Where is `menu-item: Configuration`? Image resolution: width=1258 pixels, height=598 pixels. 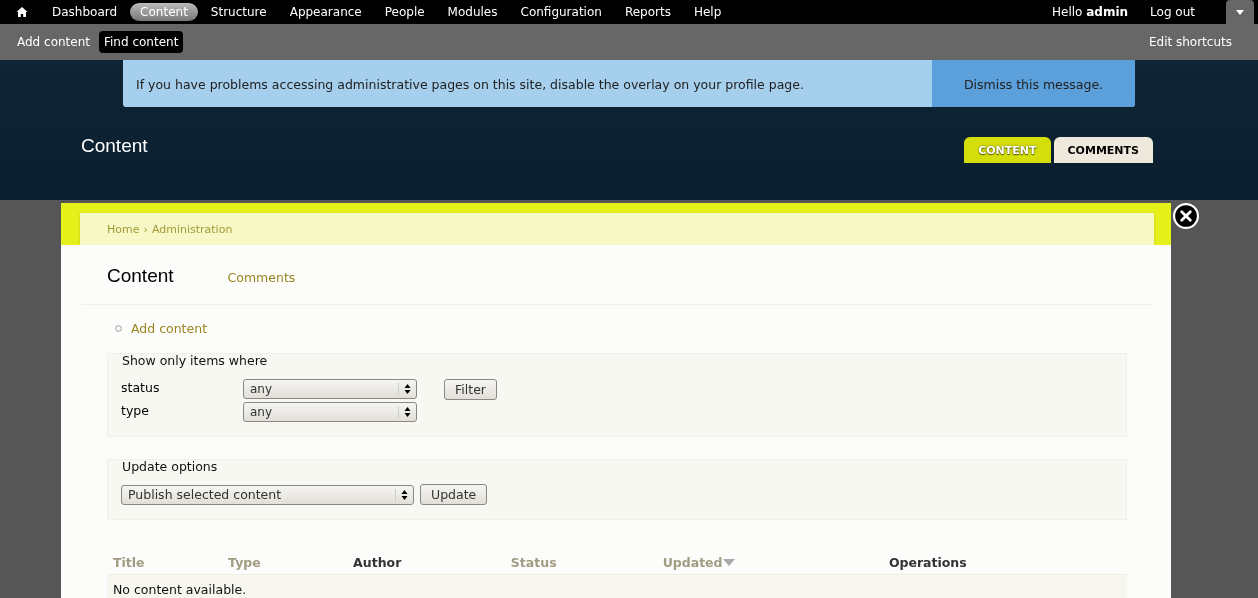 menu-item: Configuration is located at coordinates (561, 12).